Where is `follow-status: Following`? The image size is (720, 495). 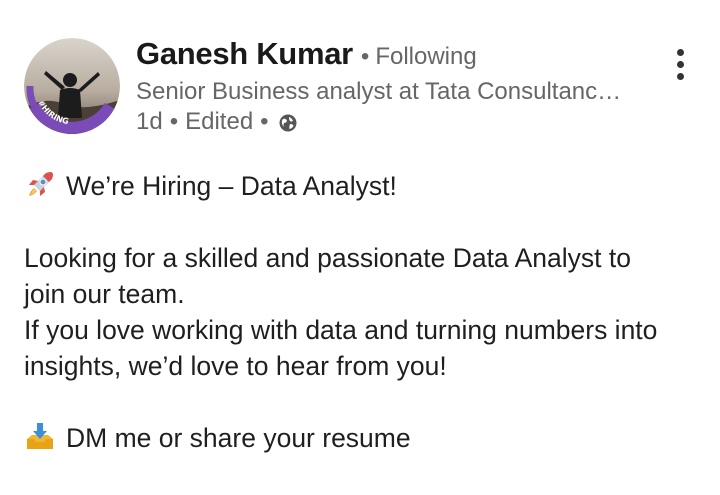
follow-status: Following is located at coordinates (426, 56).